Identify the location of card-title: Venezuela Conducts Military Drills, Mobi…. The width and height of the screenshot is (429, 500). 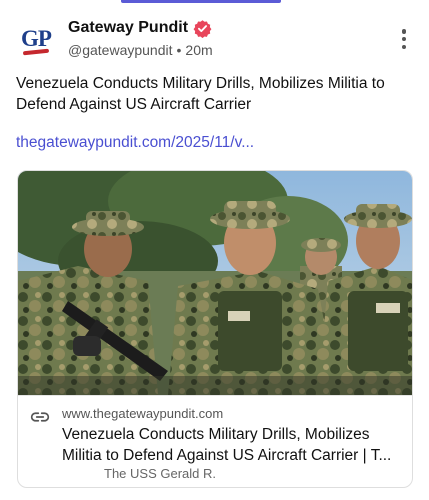
(235, 445).